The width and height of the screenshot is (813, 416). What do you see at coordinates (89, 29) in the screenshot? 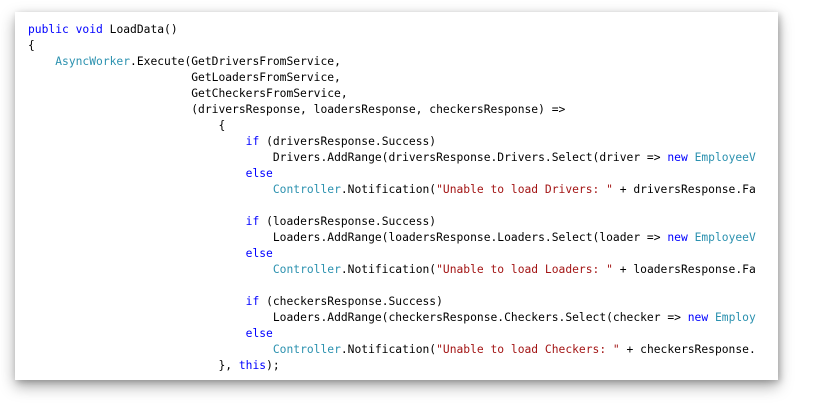
I see `keyword-token: void` at bounding box center [89, 29].